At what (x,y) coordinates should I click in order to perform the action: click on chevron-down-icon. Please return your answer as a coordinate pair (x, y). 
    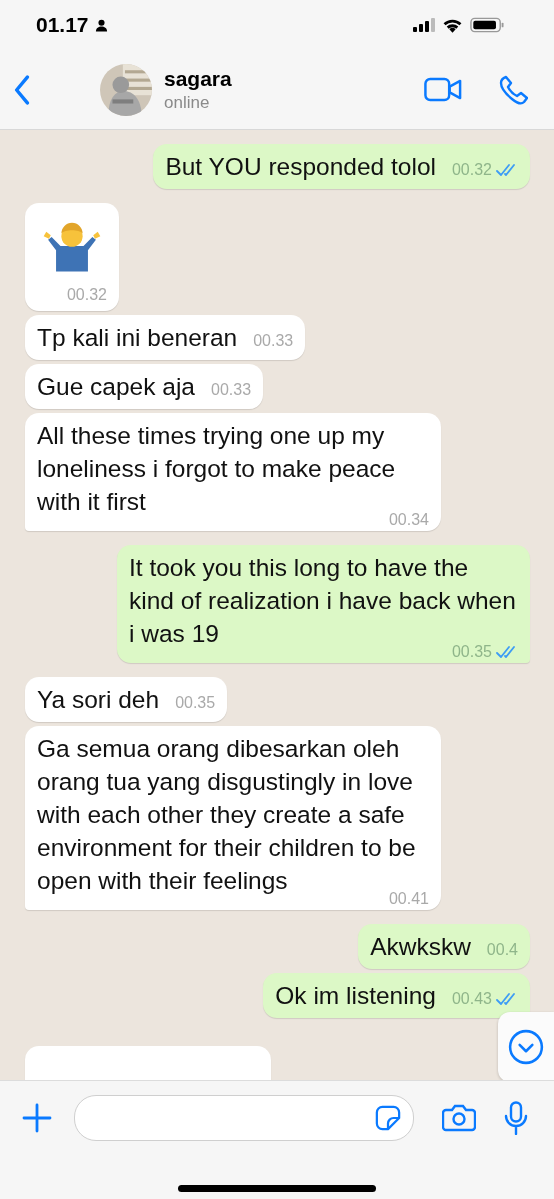
    Looking at the image, I should click on (526, 1047).